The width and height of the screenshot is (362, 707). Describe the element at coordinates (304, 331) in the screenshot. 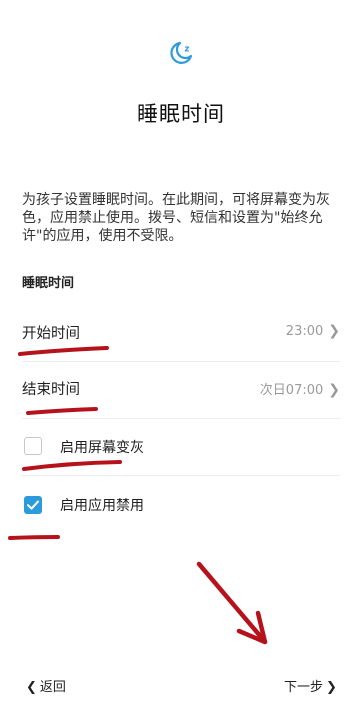

I see `start-time-value-text: 23:00` at that location.